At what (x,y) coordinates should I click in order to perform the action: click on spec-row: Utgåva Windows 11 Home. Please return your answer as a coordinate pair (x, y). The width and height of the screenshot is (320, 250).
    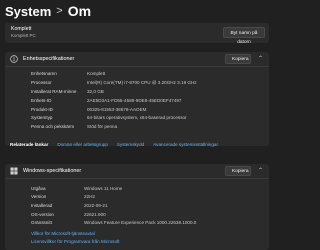
    Looking at the image, I should click on (113, 188).